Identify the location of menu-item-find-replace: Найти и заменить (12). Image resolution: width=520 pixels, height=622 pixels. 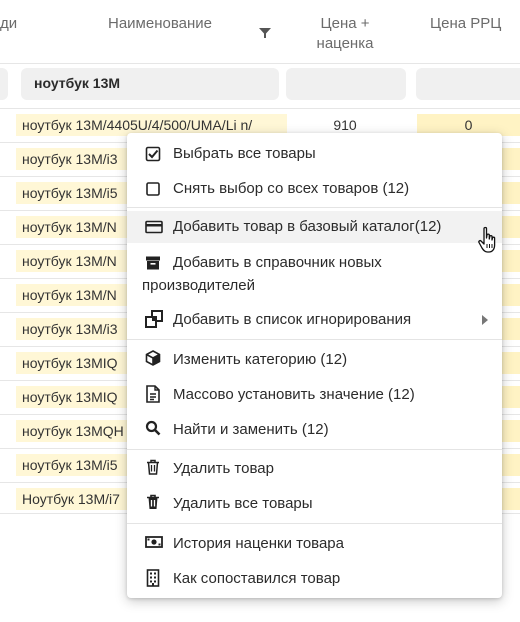
(314, 429).